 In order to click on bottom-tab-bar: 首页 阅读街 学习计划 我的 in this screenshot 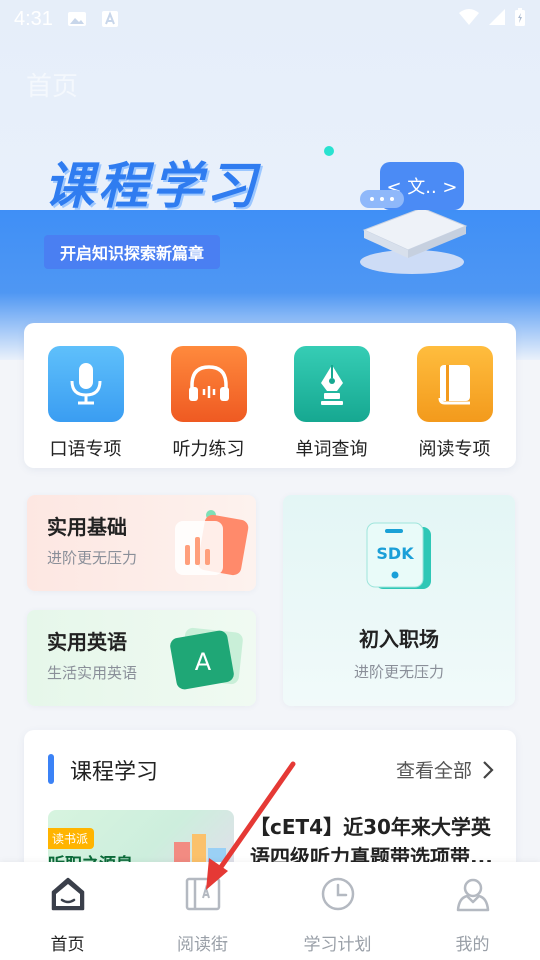, I will do `click(270, 911)`.